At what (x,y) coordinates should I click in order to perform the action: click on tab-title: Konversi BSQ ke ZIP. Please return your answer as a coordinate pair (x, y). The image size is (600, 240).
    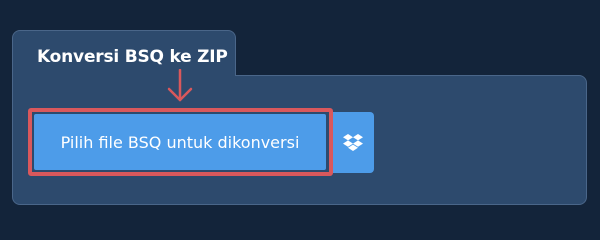
    Looking at the image, I should click on (132, 57).